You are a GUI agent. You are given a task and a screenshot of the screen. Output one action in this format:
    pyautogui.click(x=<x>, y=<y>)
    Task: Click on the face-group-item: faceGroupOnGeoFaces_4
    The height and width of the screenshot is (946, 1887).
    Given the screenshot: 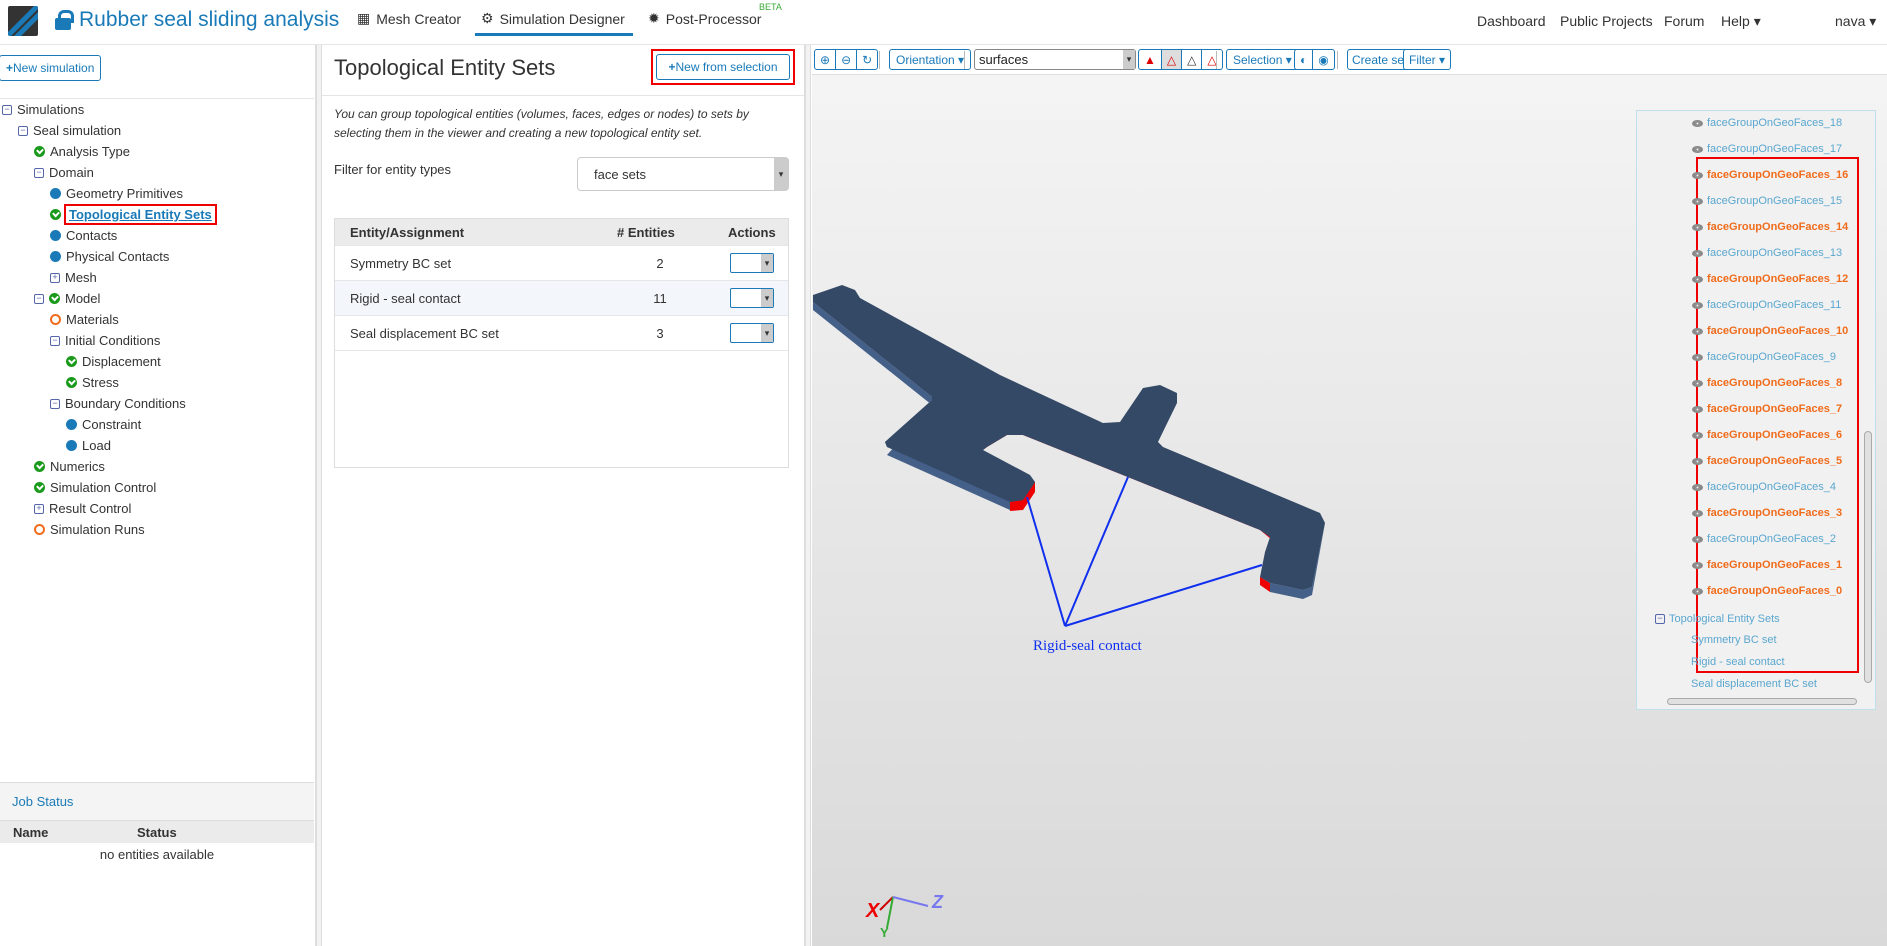 What is the action you would take?
    pyautogui.click(x=1764, y=487)
    